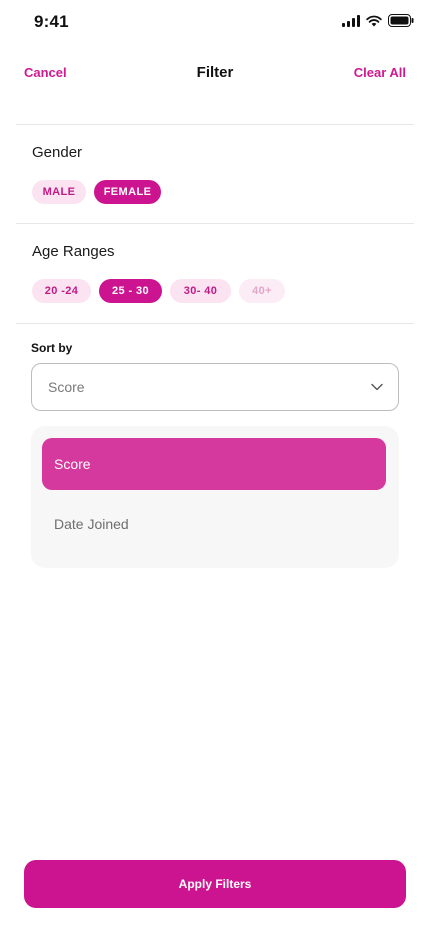  What do you see at coordinates (51, 21) in the screenshot?
I see `status-time: 9:41` at bounding box center [51, 21].